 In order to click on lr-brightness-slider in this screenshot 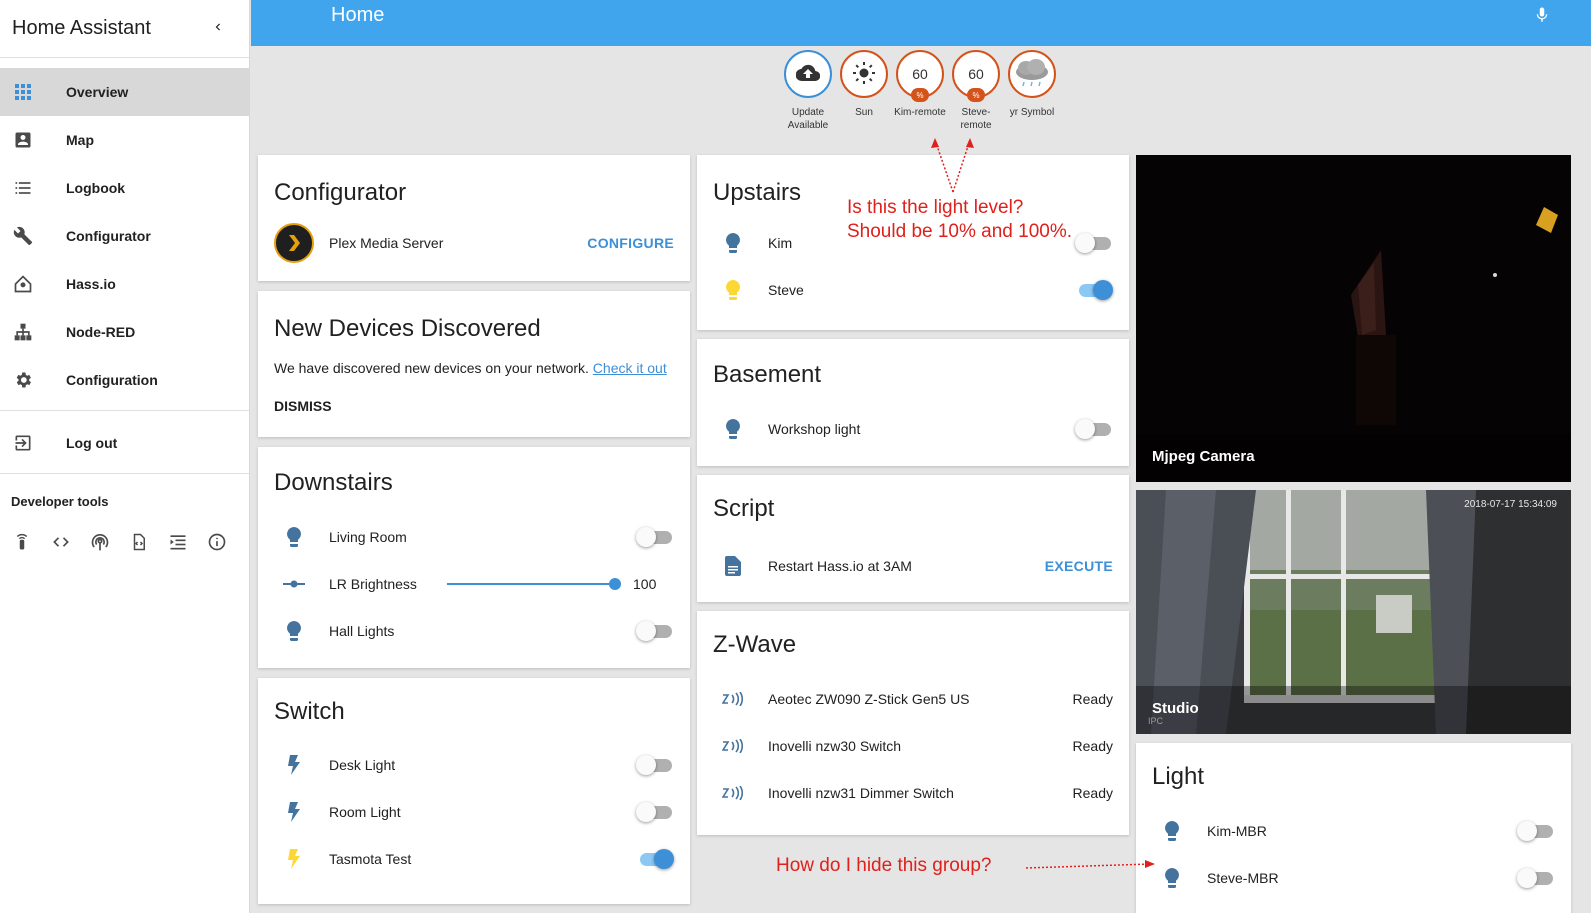, I will do `click(534, 584)`.